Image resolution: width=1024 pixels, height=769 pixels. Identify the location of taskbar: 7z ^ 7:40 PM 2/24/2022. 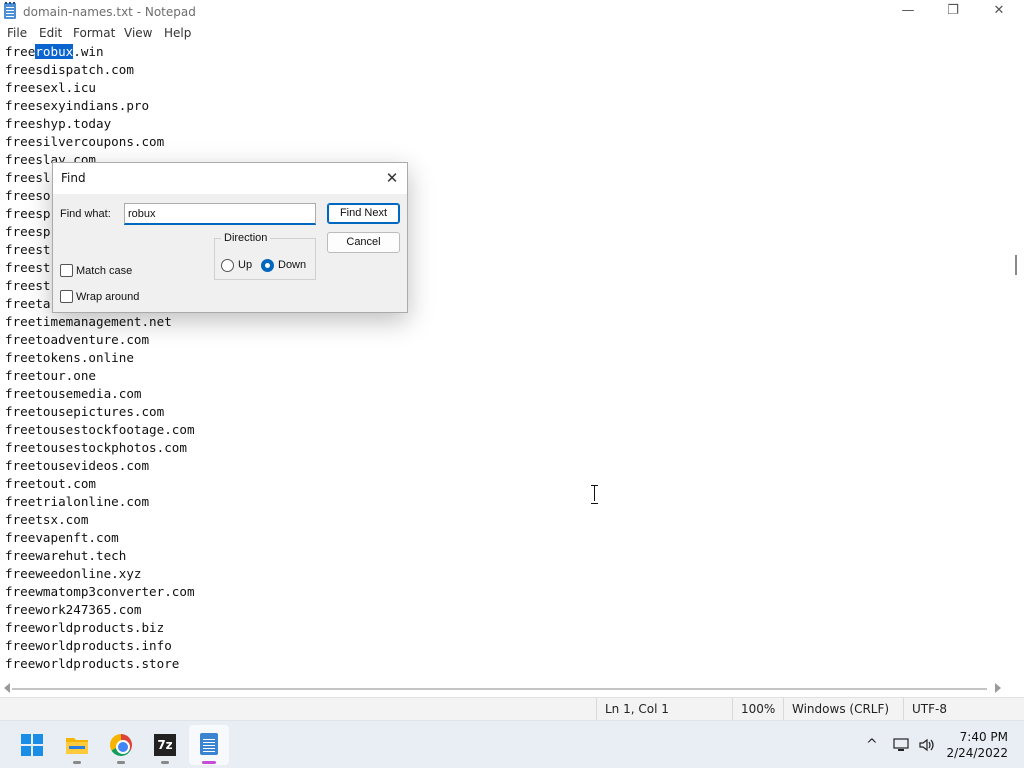
(512, 744).